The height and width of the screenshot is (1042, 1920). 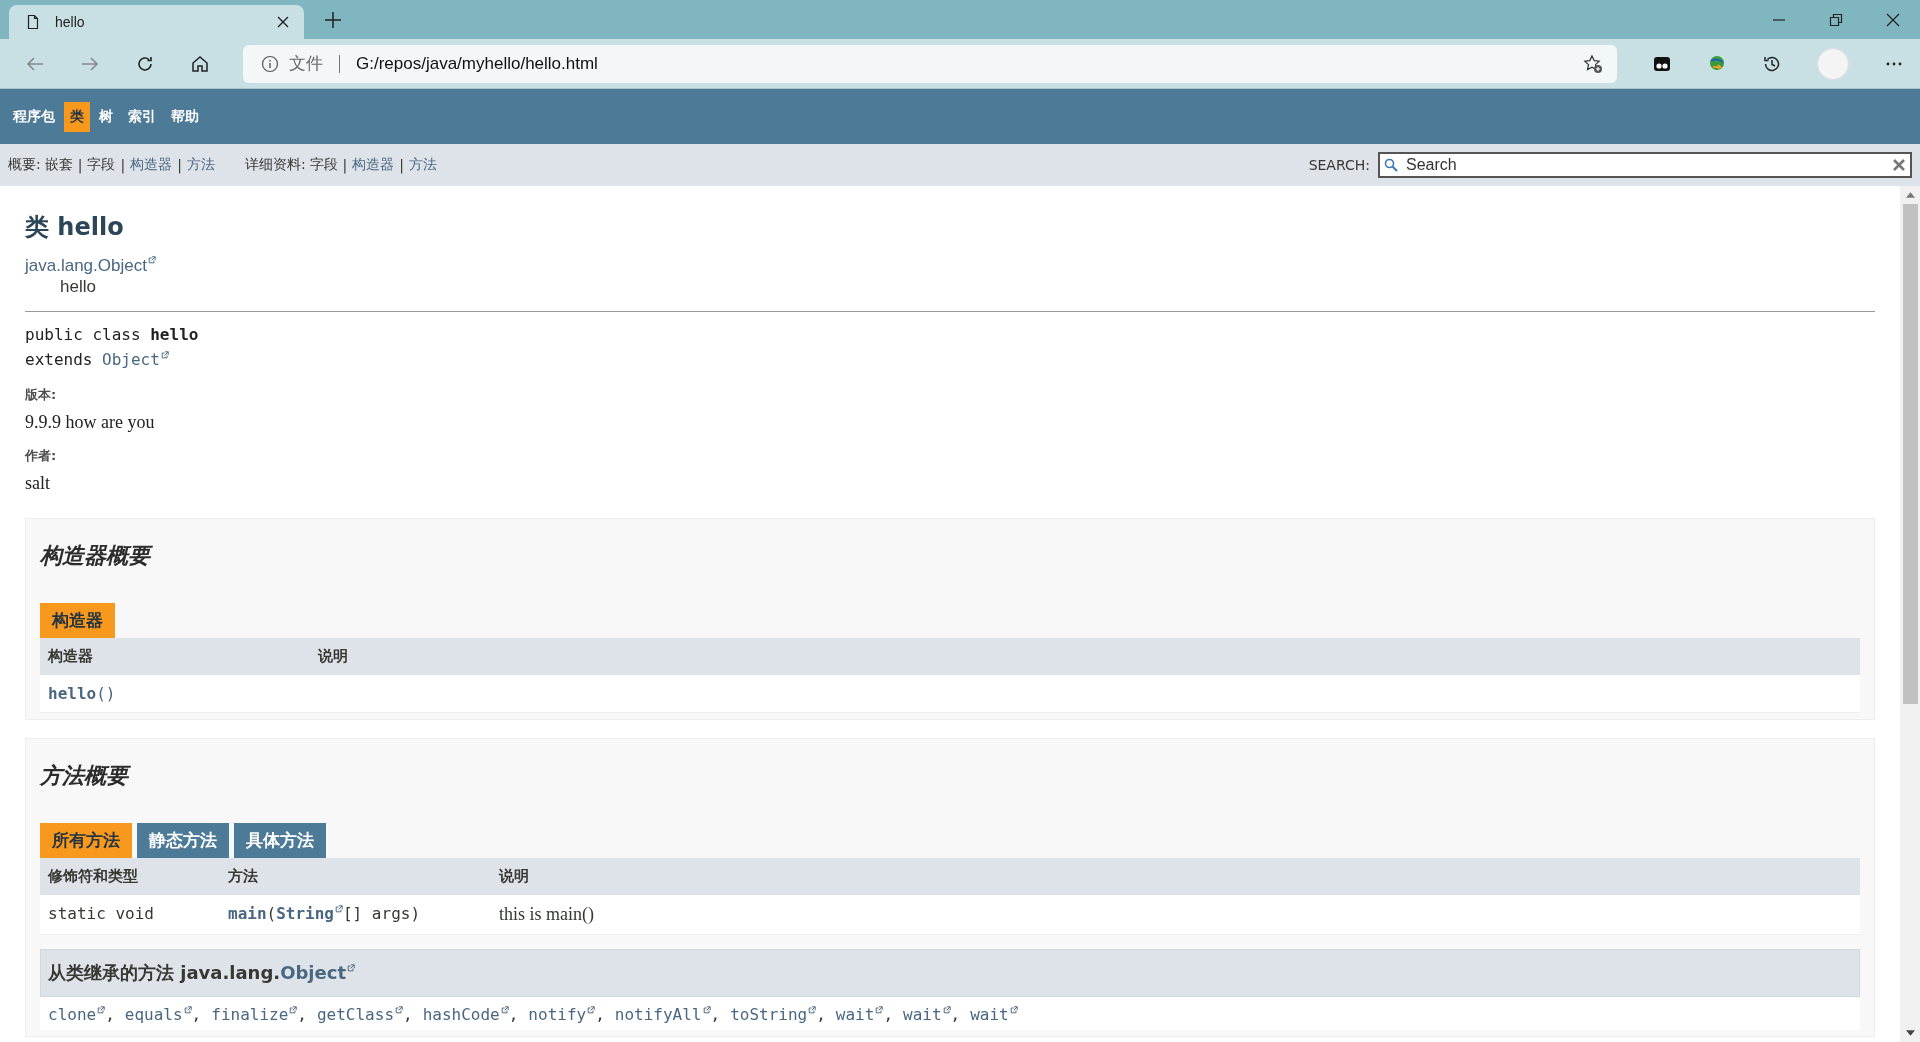 What do you see at coordinates (200, 165) in the screenshot?
I see `summary-link: 方法` at bounding box center [200, 165].